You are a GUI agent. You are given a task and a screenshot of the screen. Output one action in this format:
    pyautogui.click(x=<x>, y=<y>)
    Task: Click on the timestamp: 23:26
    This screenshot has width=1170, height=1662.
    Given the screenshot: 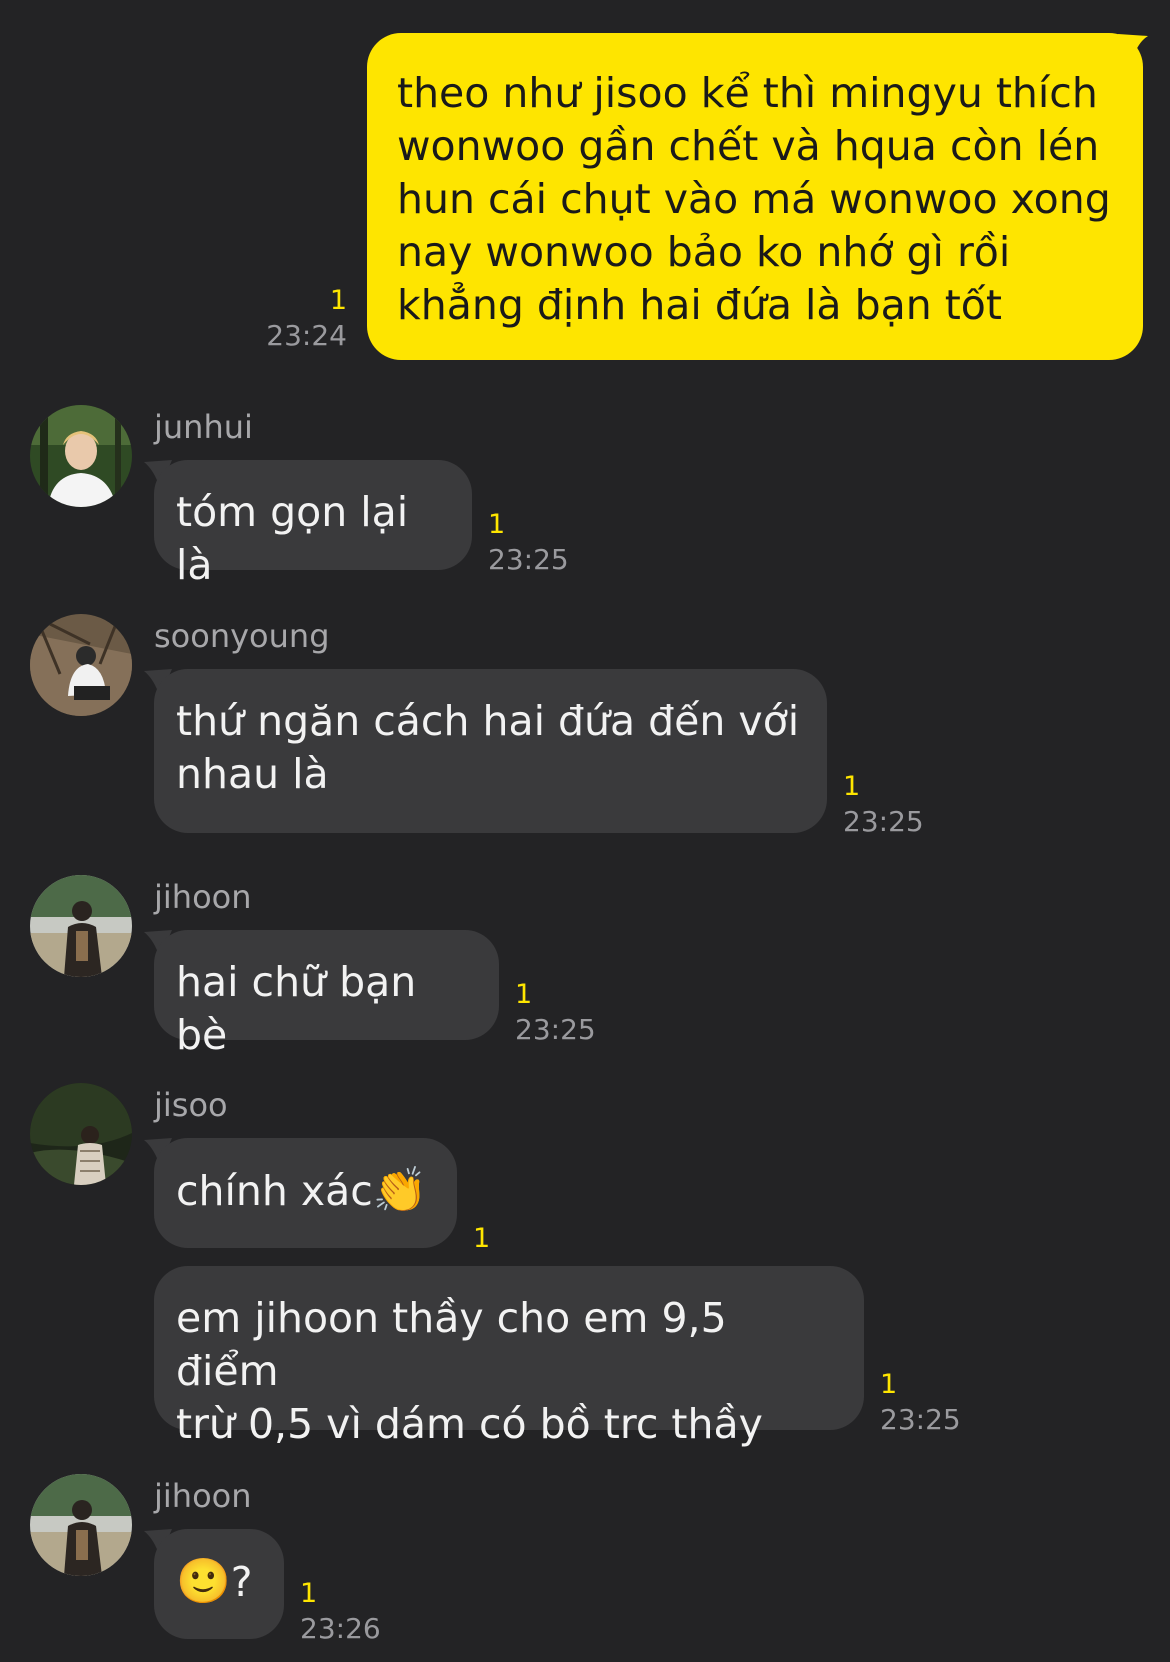 What is the action you would take?
    pyautogui.click(x=340, y=1628)
    